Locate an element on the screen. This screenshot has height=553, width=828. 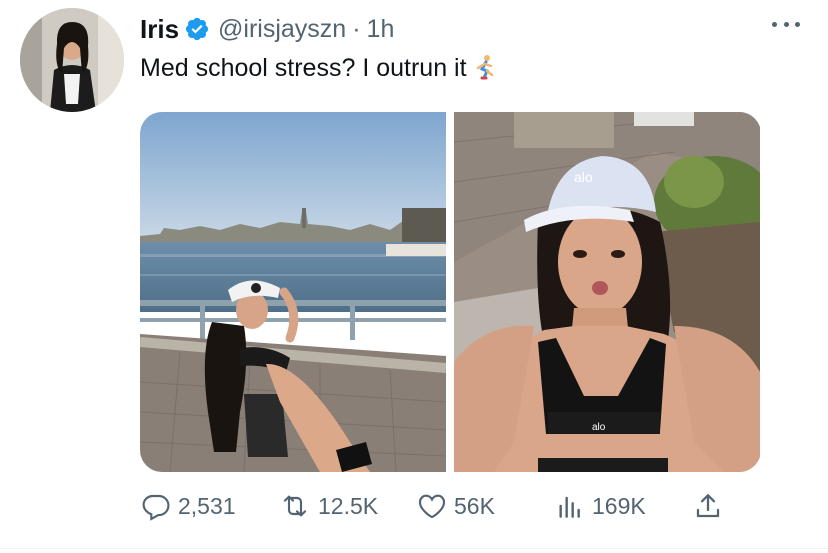
runner-emoji-icon is located at coordinates (485, 70).